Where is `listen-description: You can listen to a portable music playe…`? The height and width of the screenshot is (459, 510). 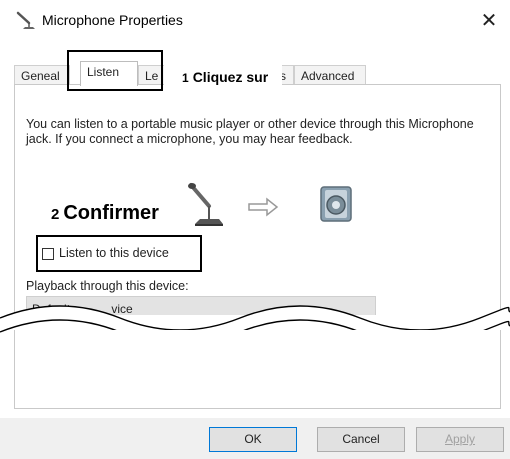 listen-description: You can listen to a portable music playe… is located at coordinates (250, 131).